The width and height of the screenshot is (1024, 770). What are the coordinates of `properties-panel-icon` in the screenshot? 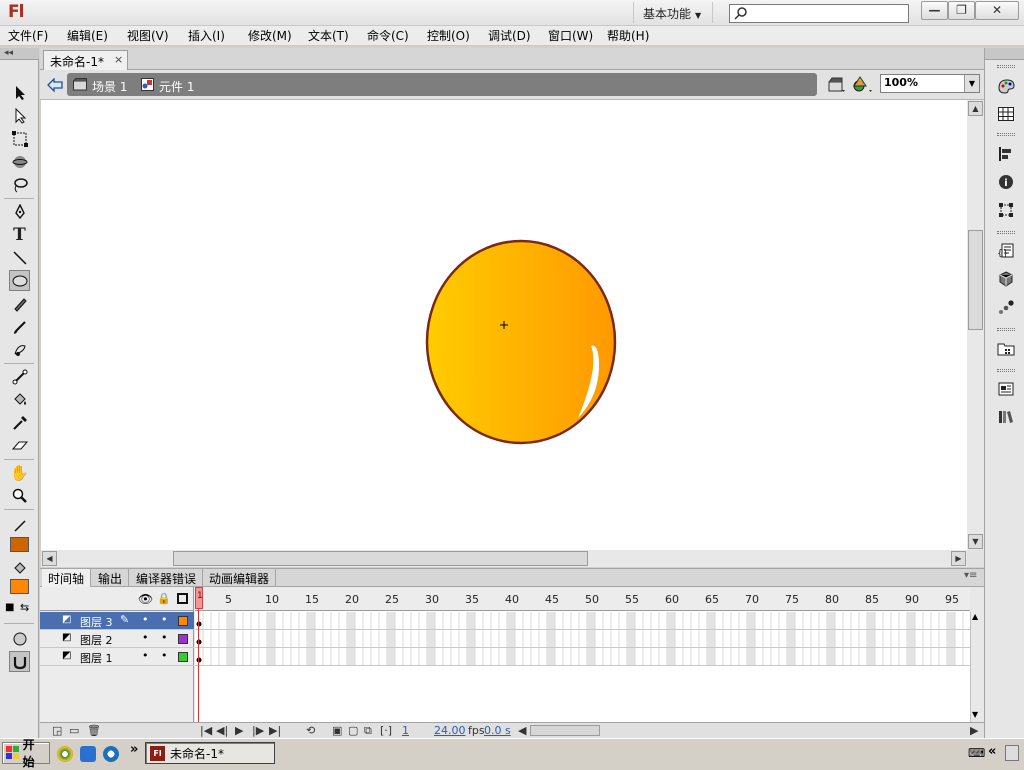 It's located at (1006, 389).